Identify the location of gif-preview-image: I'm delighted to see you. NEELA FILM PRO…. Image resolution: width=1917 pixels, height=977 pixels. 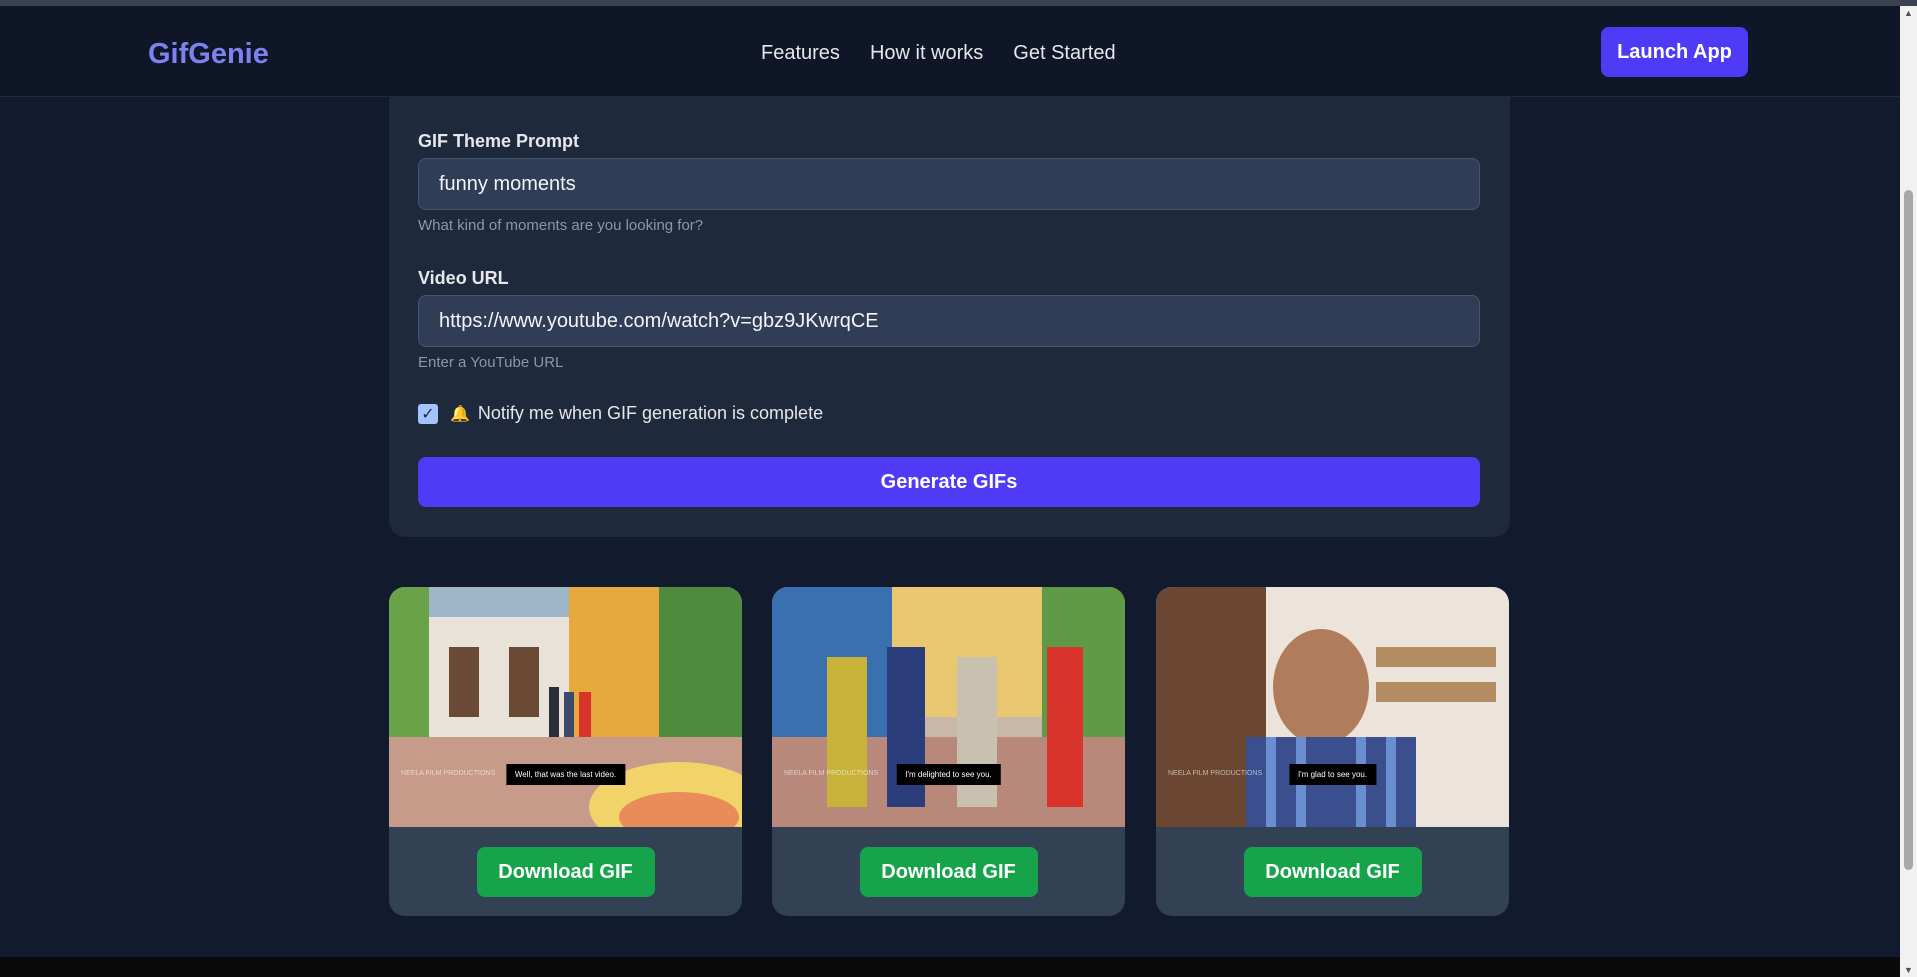
(948, 707).